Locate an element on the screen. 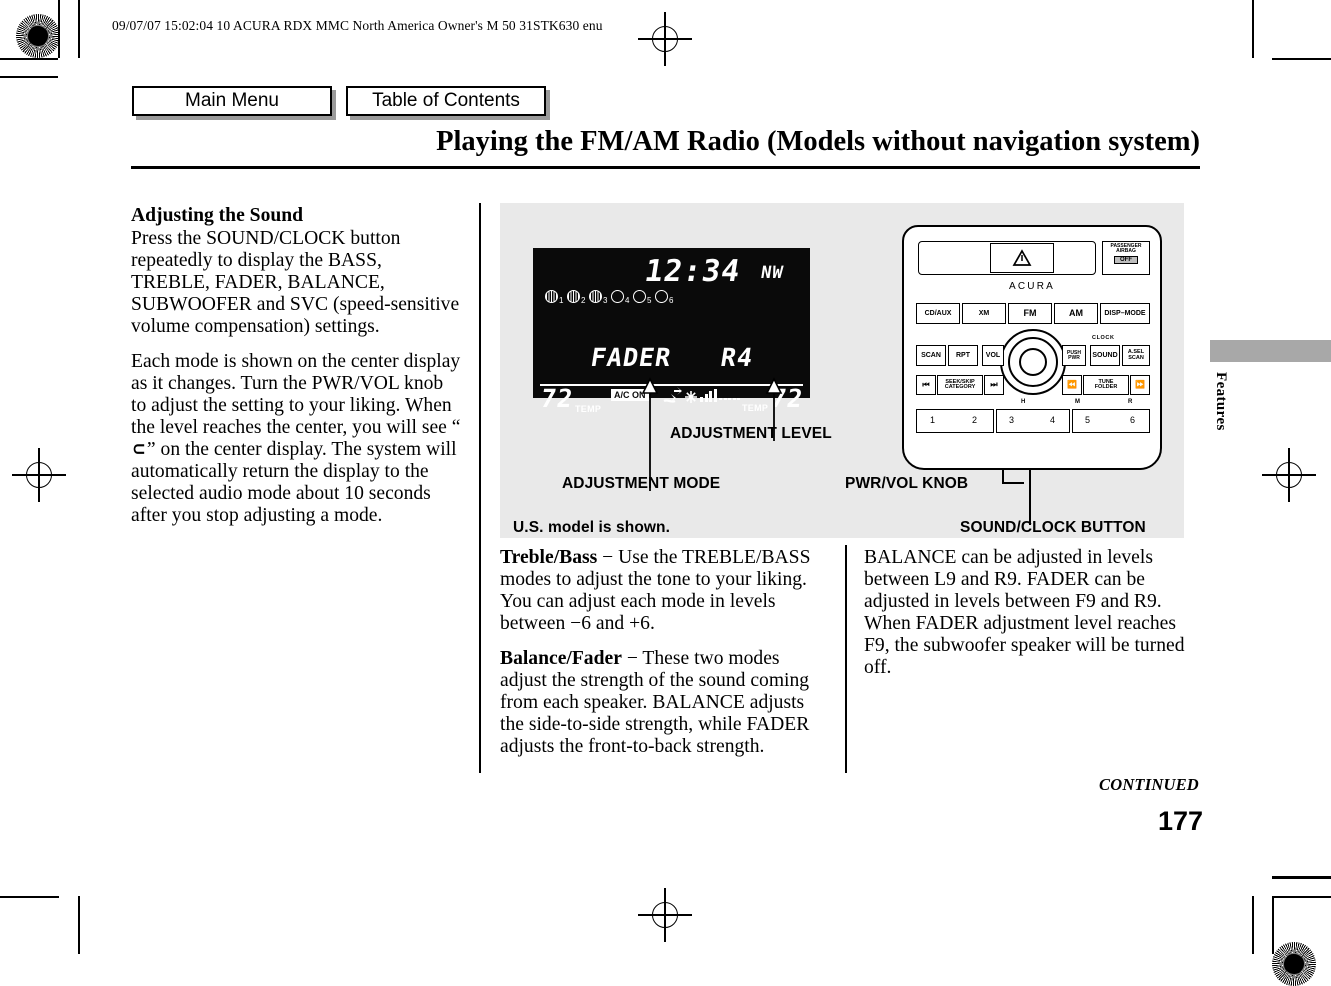 The image size is (1331, 986). crop-mark-bottom-right-outer-vertical is located at coordinates (1253, 925).